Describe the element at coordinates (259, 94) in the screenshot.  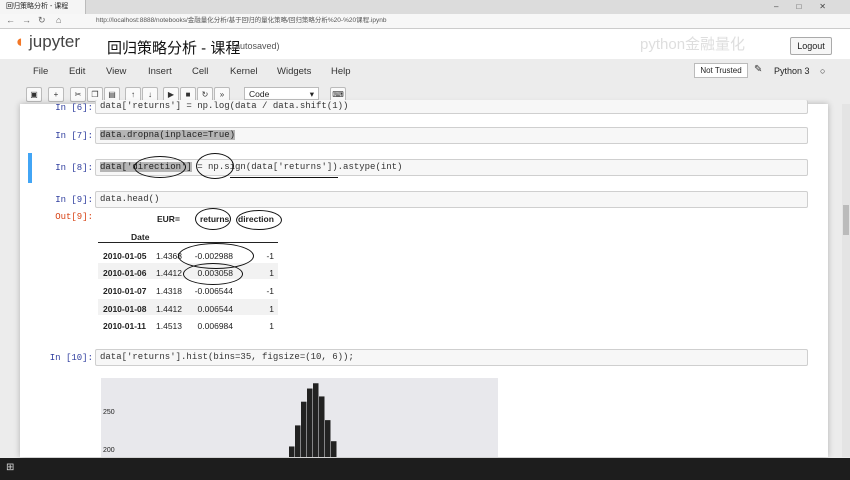
I see `cell-type-value: Code` at that location.